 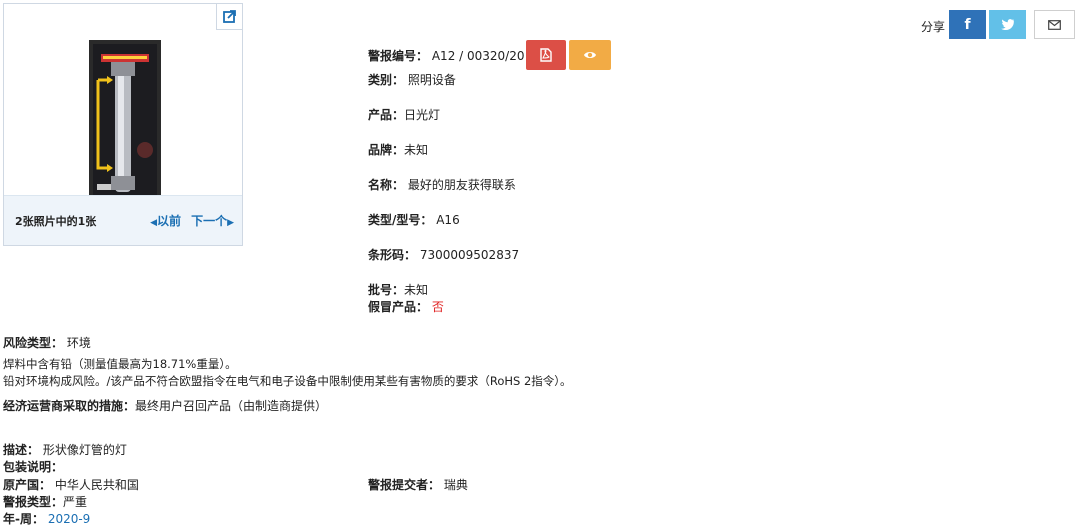 I want to click on submitter-label: 警报提交者：, so click(x=404, y=485).